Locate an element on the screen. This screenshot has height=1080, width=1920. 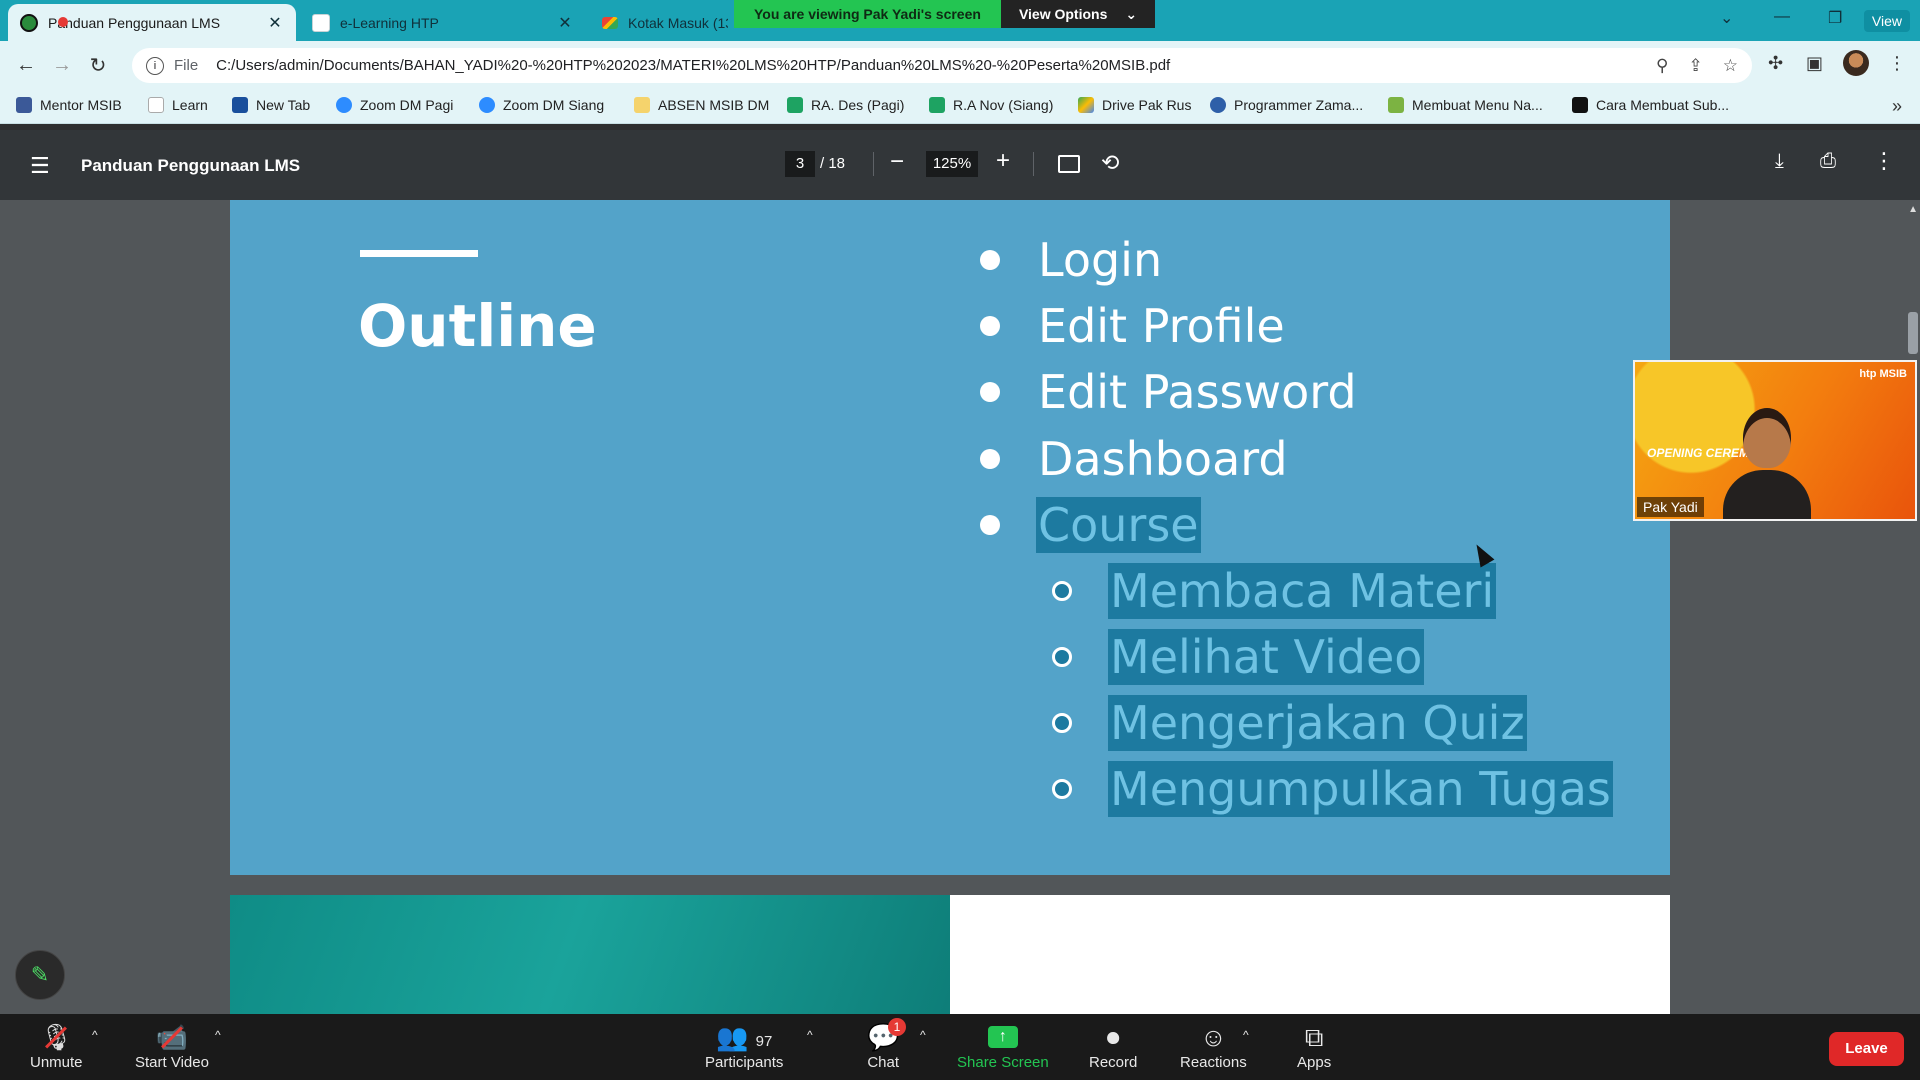
restore-icon: ❐ is located at coordinates (1835, 18).